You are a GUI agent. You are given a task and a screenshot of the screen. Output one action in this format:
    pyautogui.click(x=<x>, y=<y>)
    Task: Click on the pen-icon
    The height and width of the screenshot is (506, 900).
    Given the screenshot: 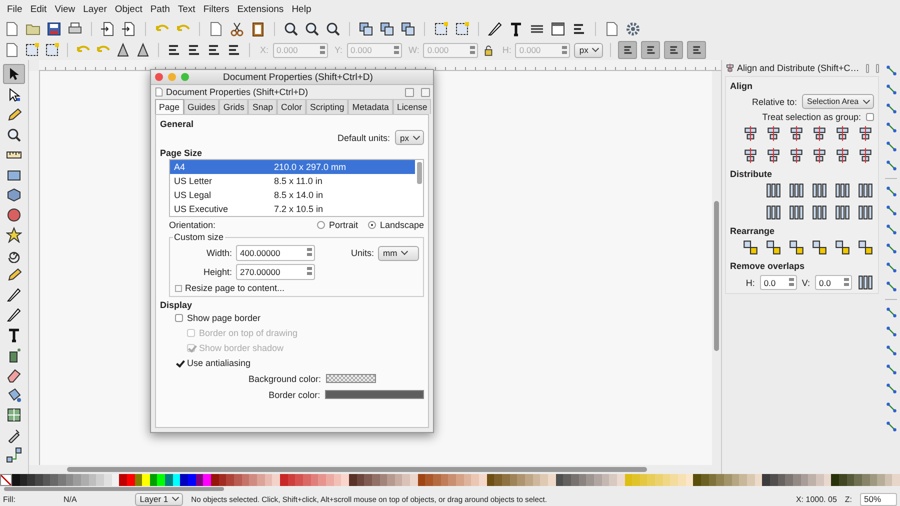 What is the action you would take?
    pyautogui.click(x=495, y=29)
    